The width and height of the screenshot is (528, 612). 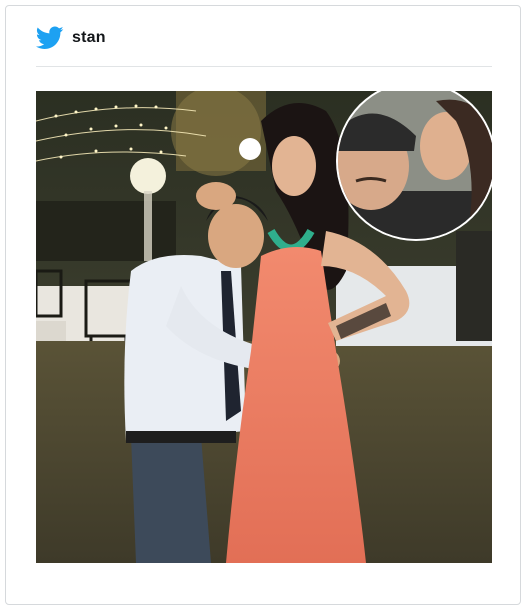 I want to click on tweet-header: stan, so click(x=70, y=38).